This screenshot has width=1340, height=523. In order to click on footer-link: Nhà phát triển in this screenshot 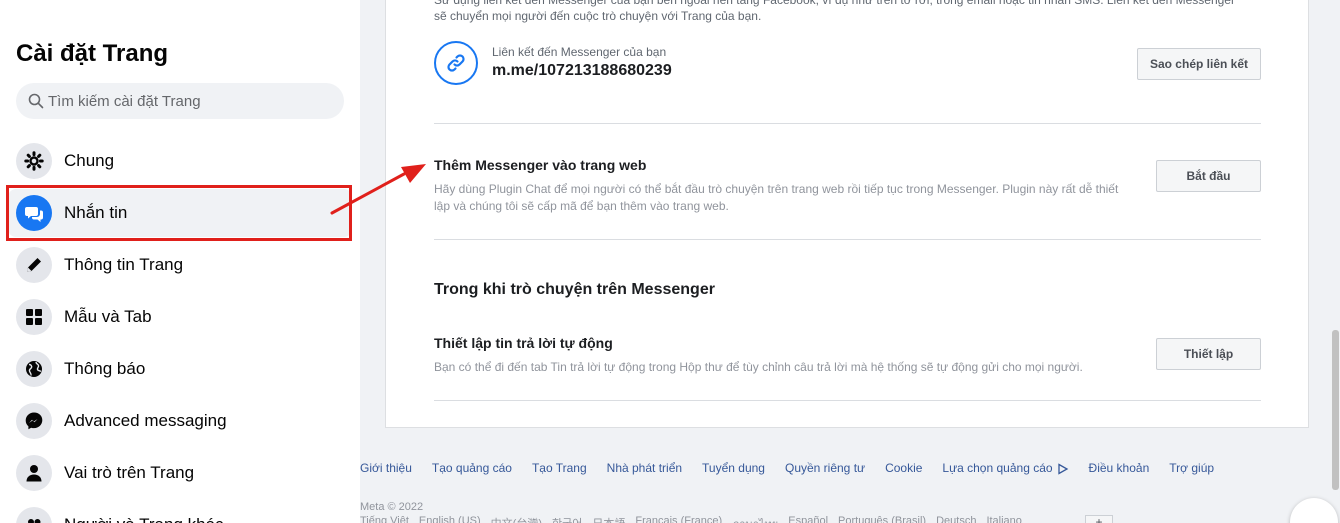, I will do `click(644, 468)`.